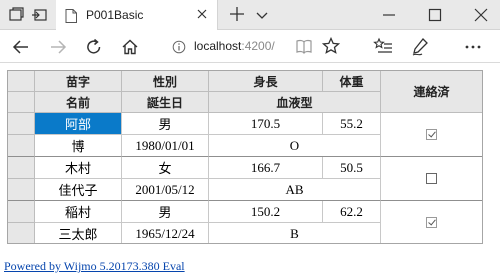  I want to click on column-header-last-name: 苗字, so click(78, 81).